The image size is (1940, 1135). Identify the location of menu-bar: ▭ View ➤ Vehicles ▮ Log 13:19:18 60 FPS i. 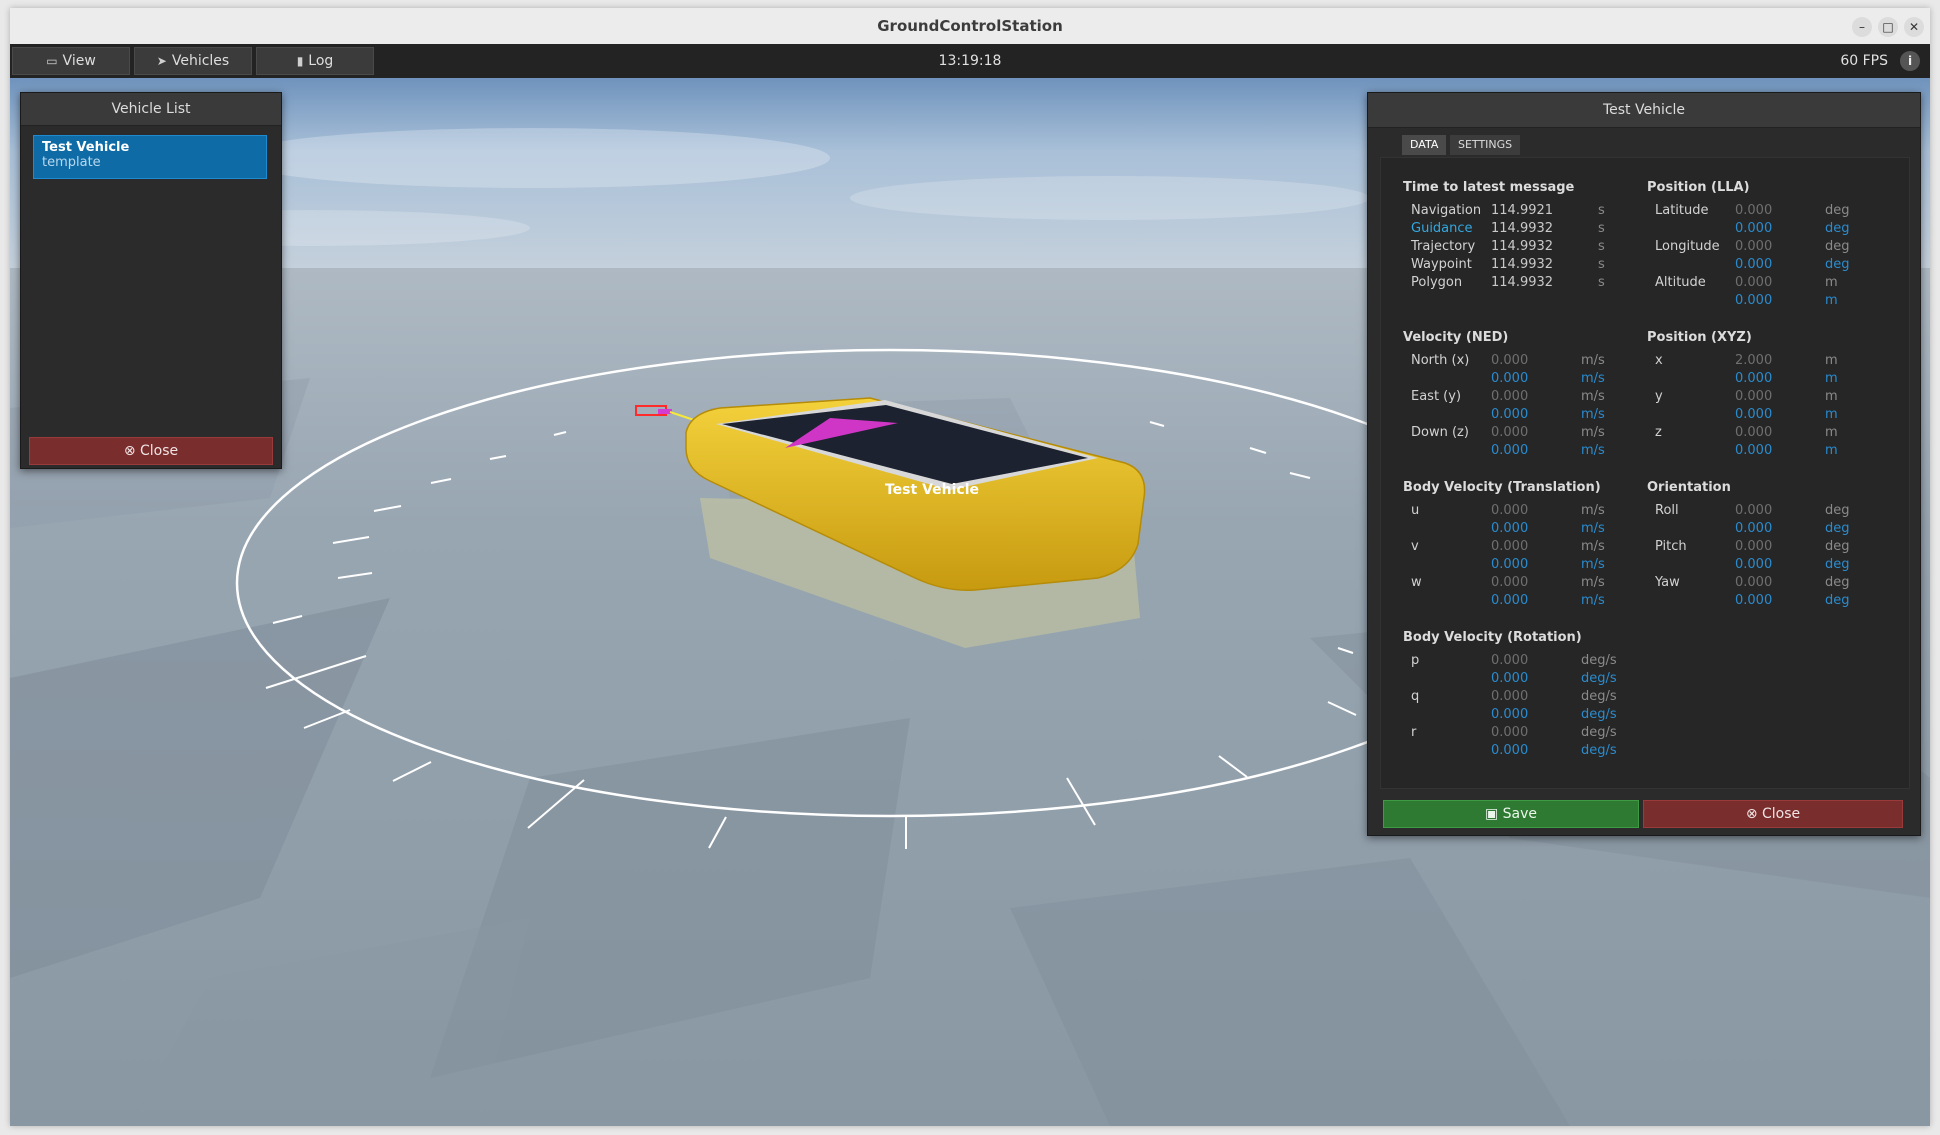
(970, 61).